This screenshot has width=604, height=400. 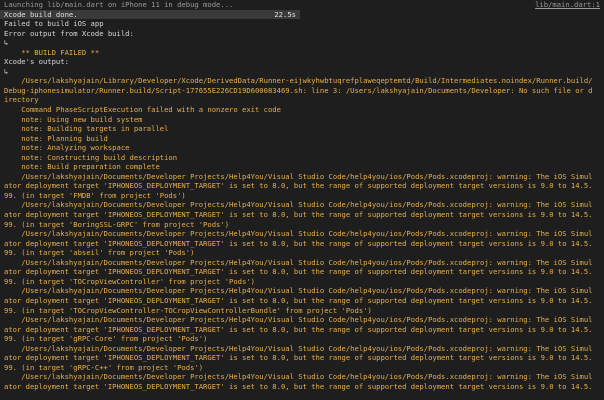 I want to click on console-line: note: Constructing build description, so click(x=91, y=157).